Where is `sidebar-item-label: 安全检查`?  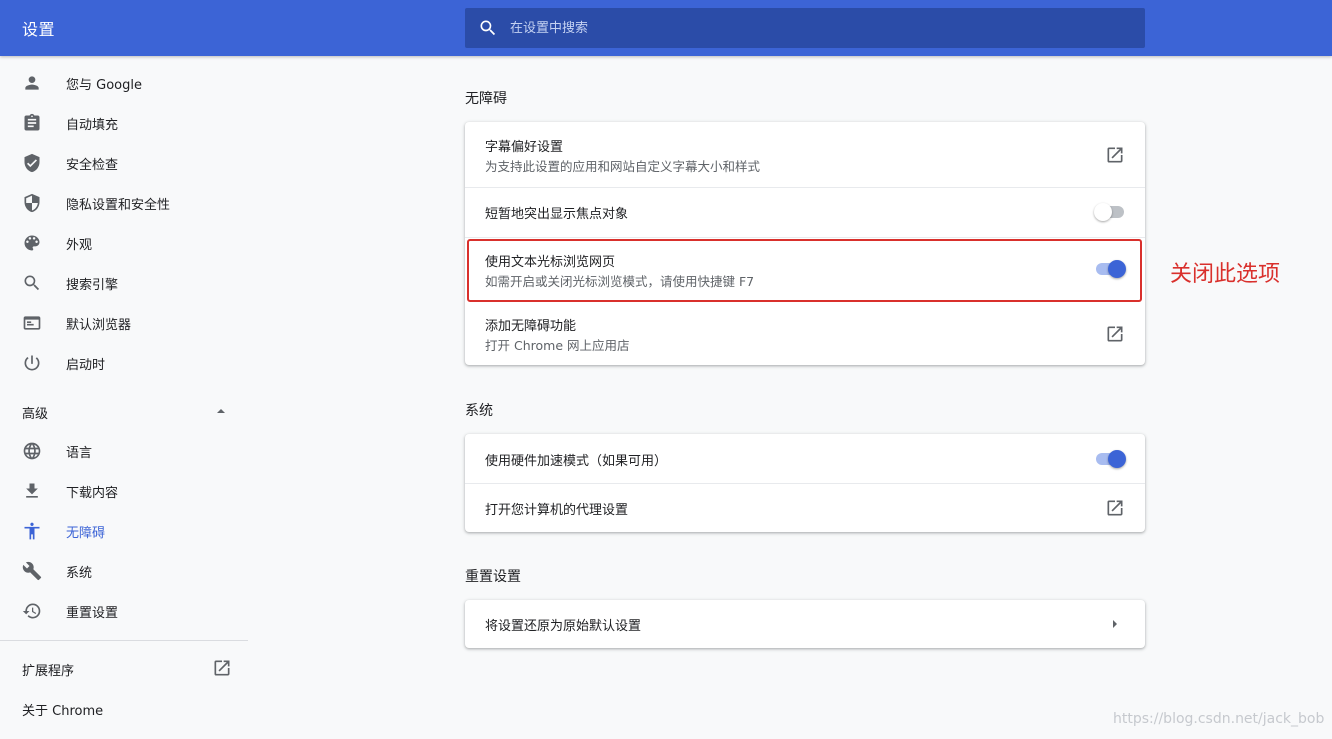 sidebar-item-label: 安全检查 is located at coordinates (92, 165).